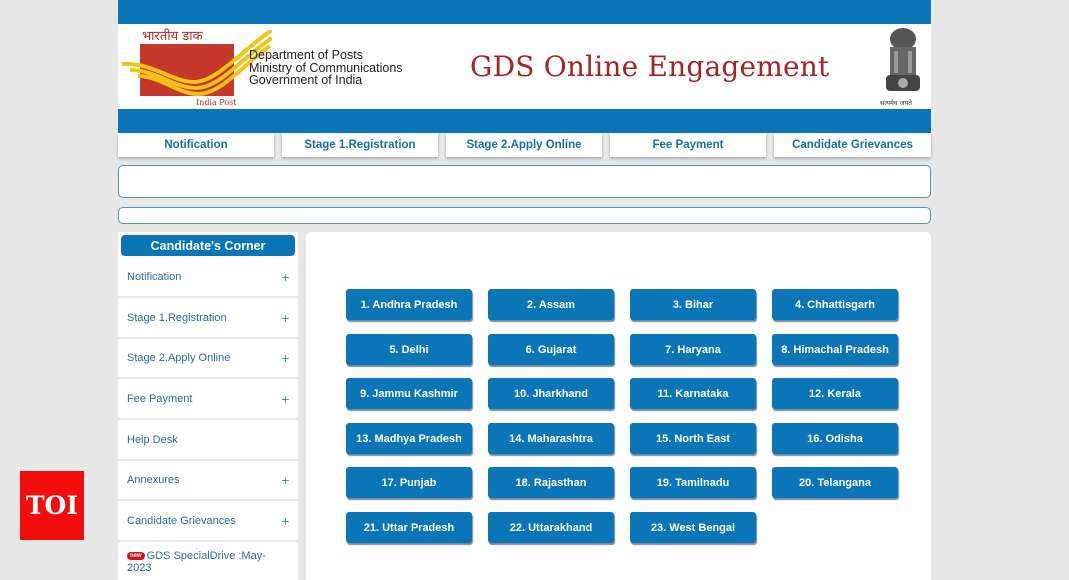 This screenshot has width=1069, height=580. I want to click on sidebar-item-notification: Notification +, so click(208, 278).